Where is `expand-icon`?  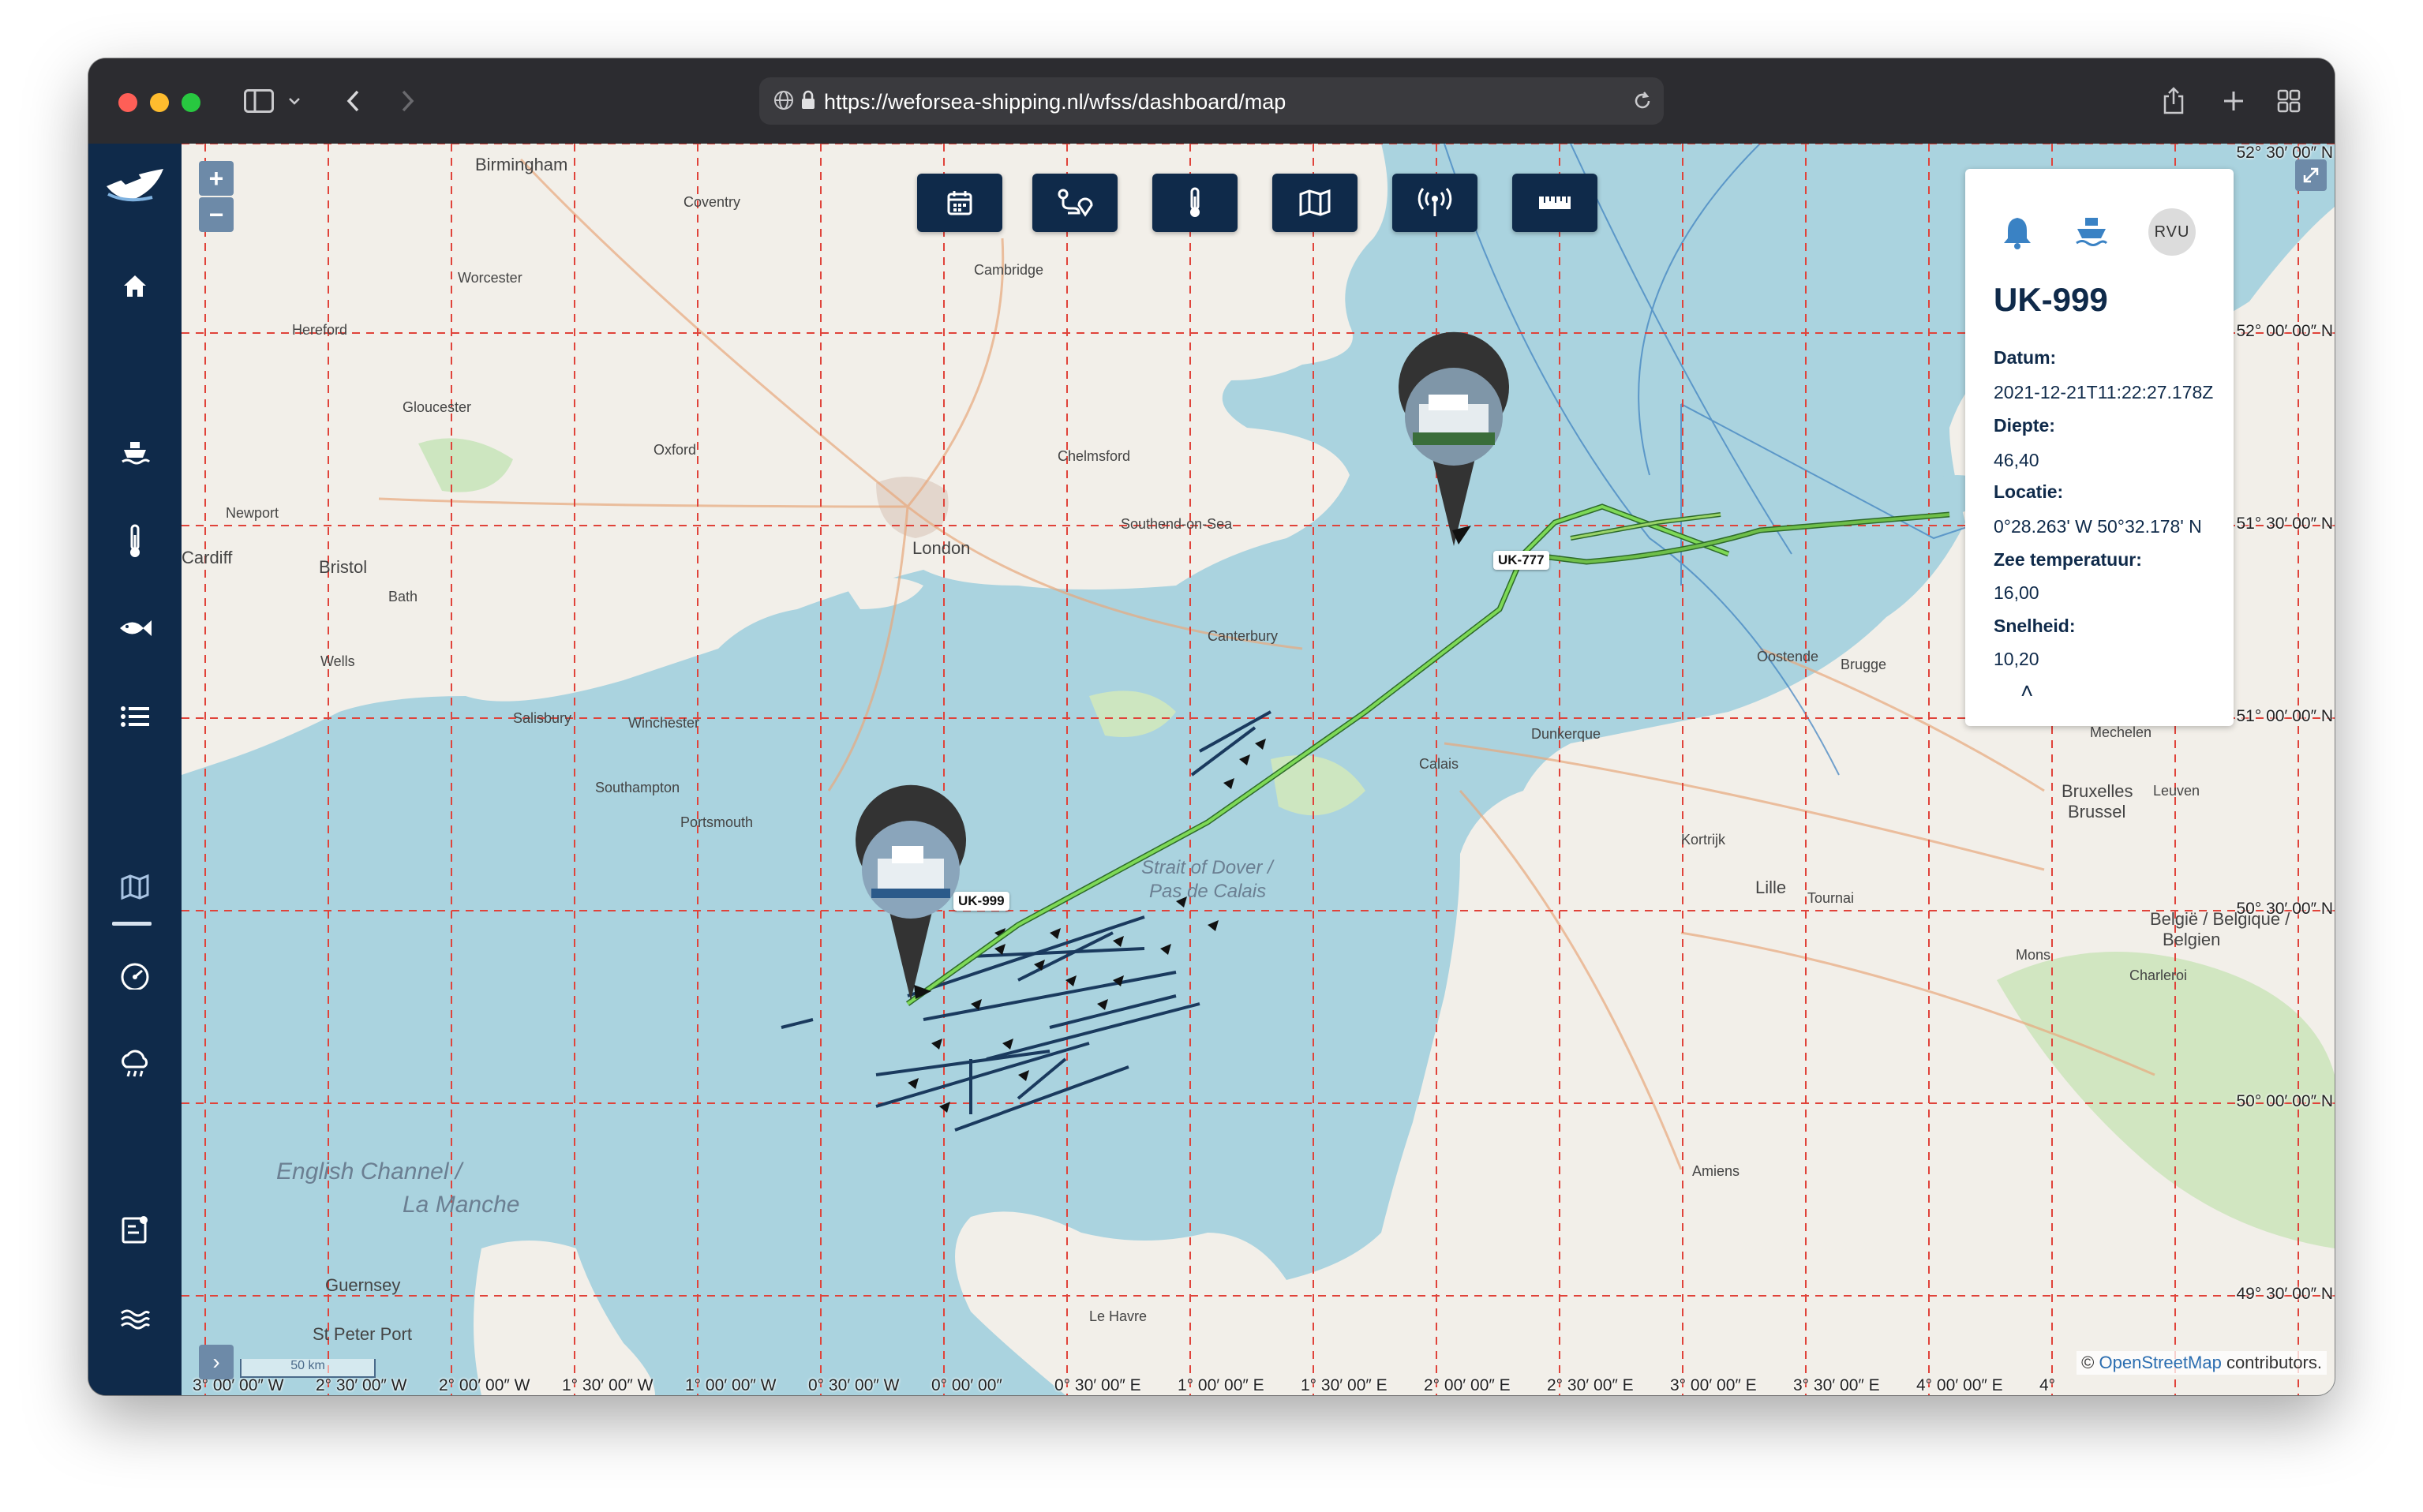 expand-icon is located at coordinates (2311, 175).